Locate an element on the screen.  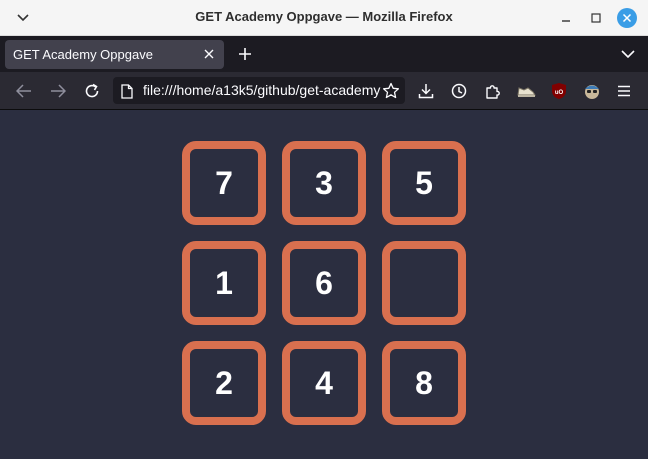
minimize-button is located at coordinates (566, 18).